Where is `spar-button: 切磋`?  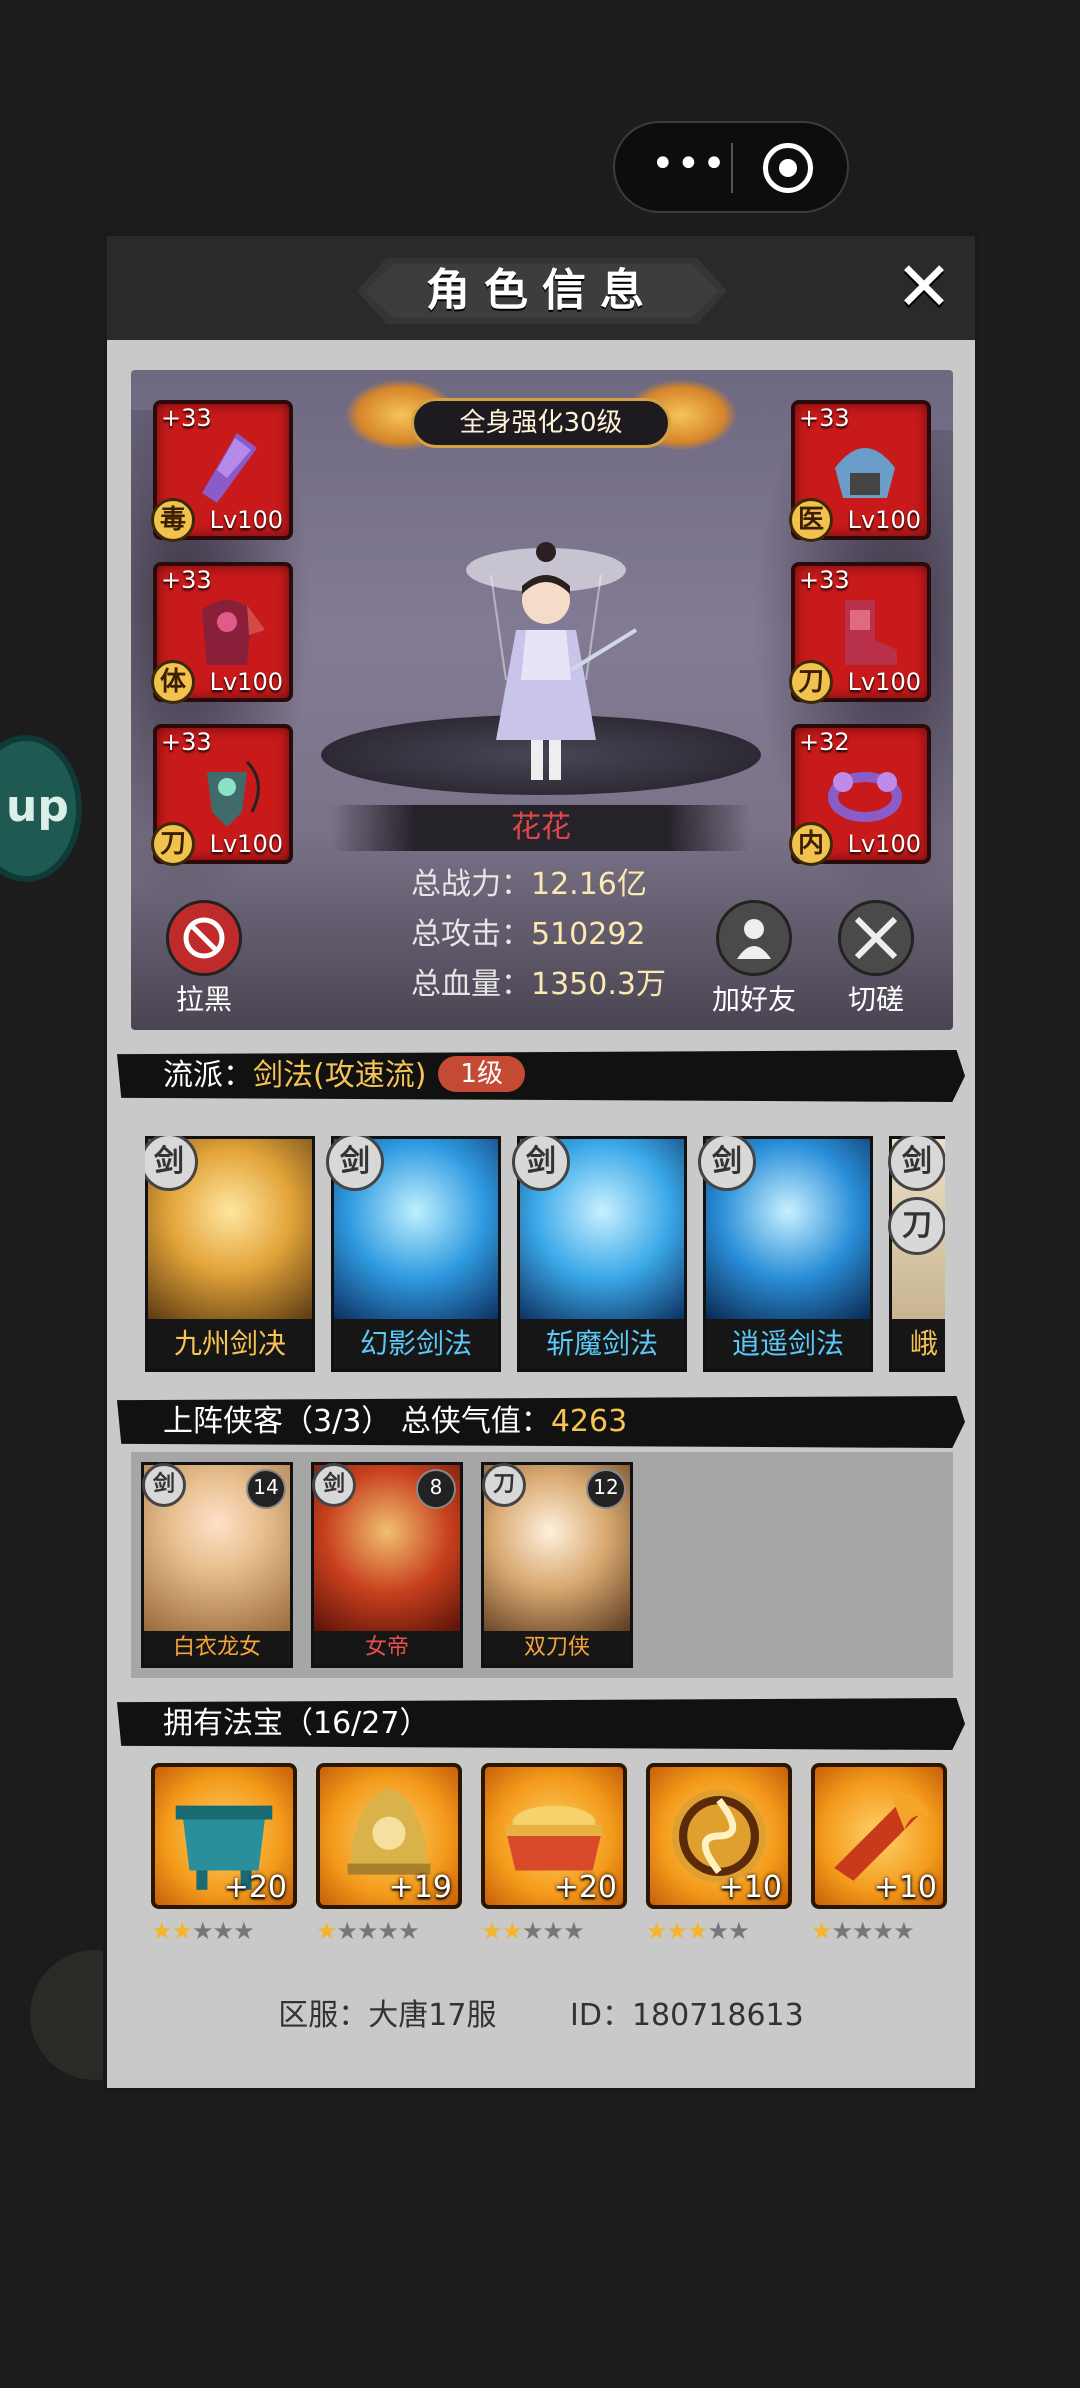 spar-button: 切磋 is located at coordinates (876, 959).